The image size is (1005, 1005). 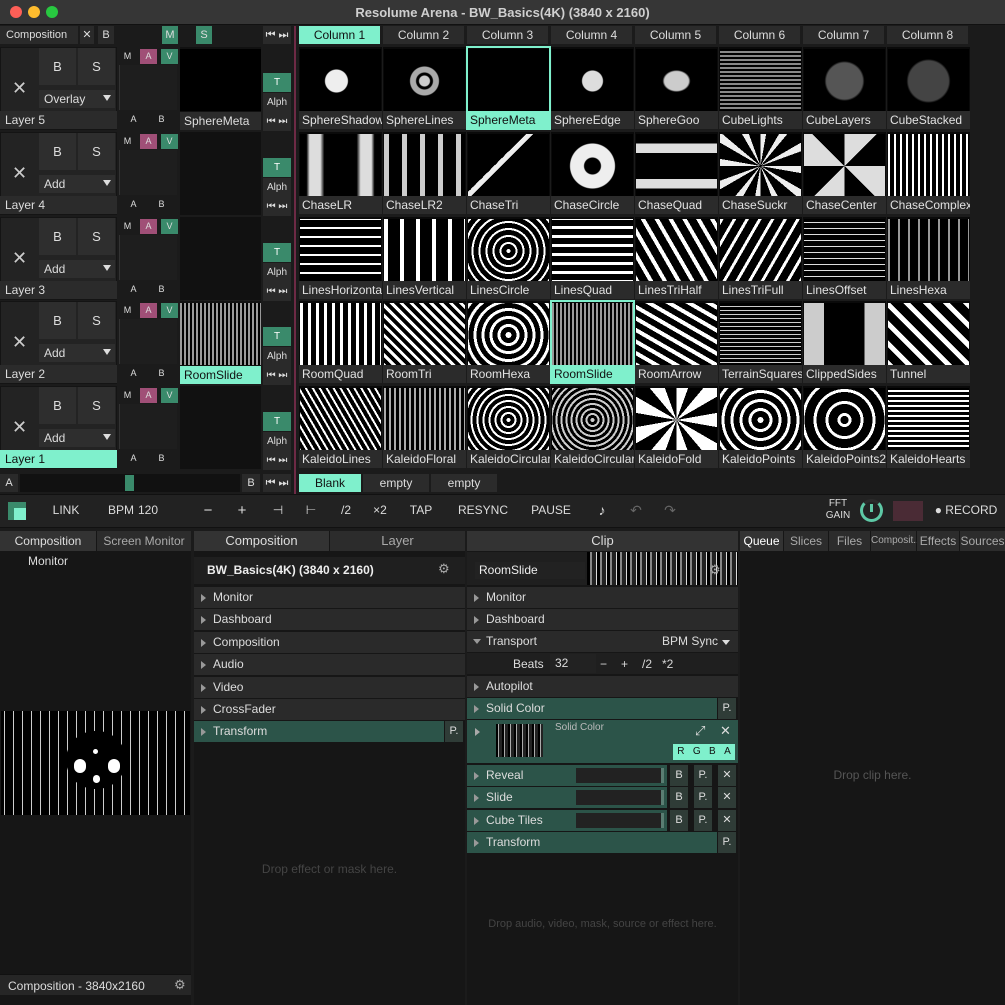 What do you see at coordinates (843, 35) in the screenshot?
I see `column-header-7: Column 7` at bounding box center [843, 35].